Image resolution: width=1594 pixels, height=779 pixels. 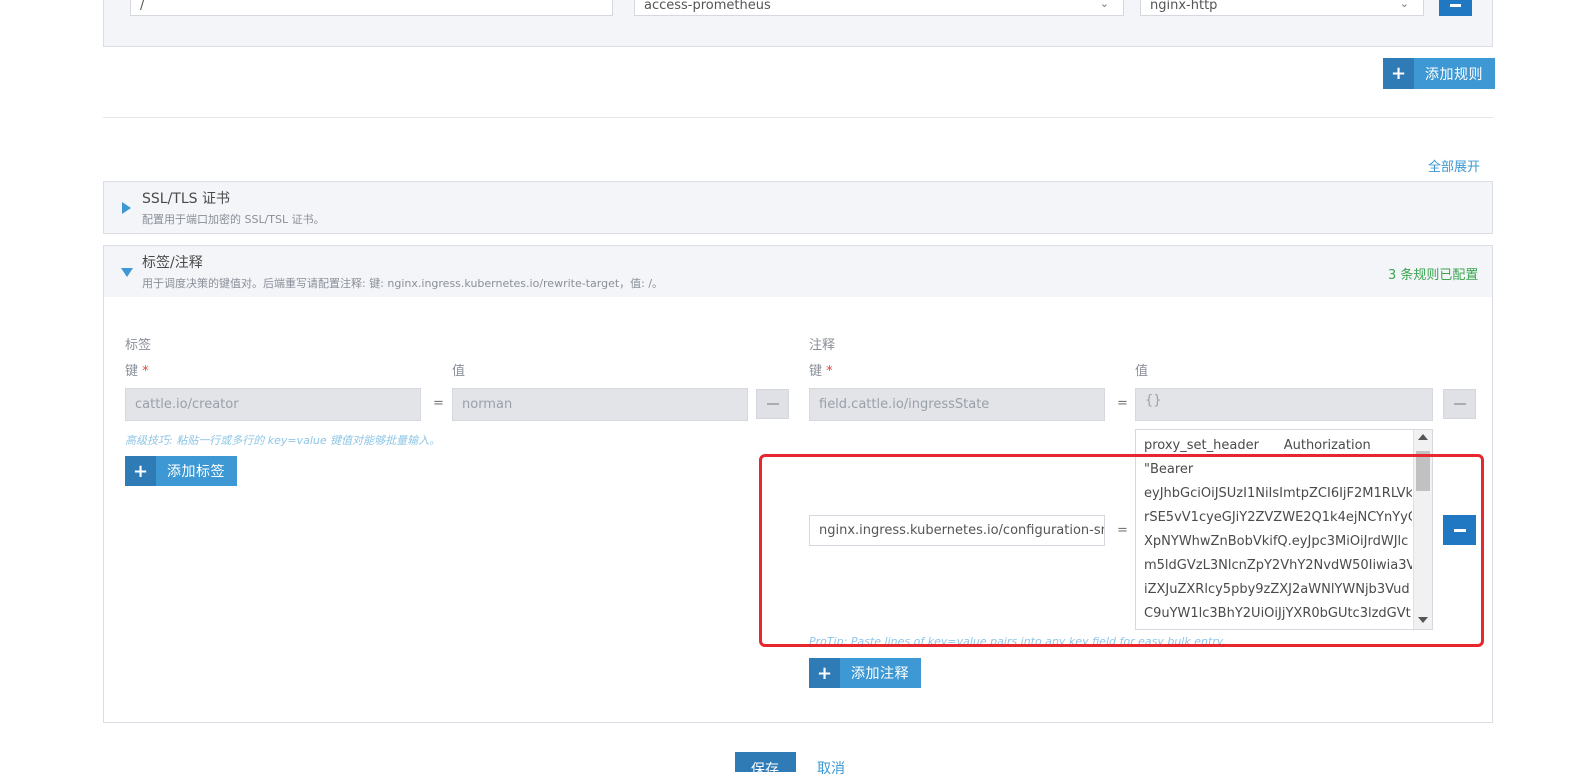 What do you see at coordinates (798, 207) in the screenshot?
I see `ssl-accordion-header: SSL/TLS 证书 配置用于端口加密的 SSL/TSL 证书。` at bounding box center [798, 207].